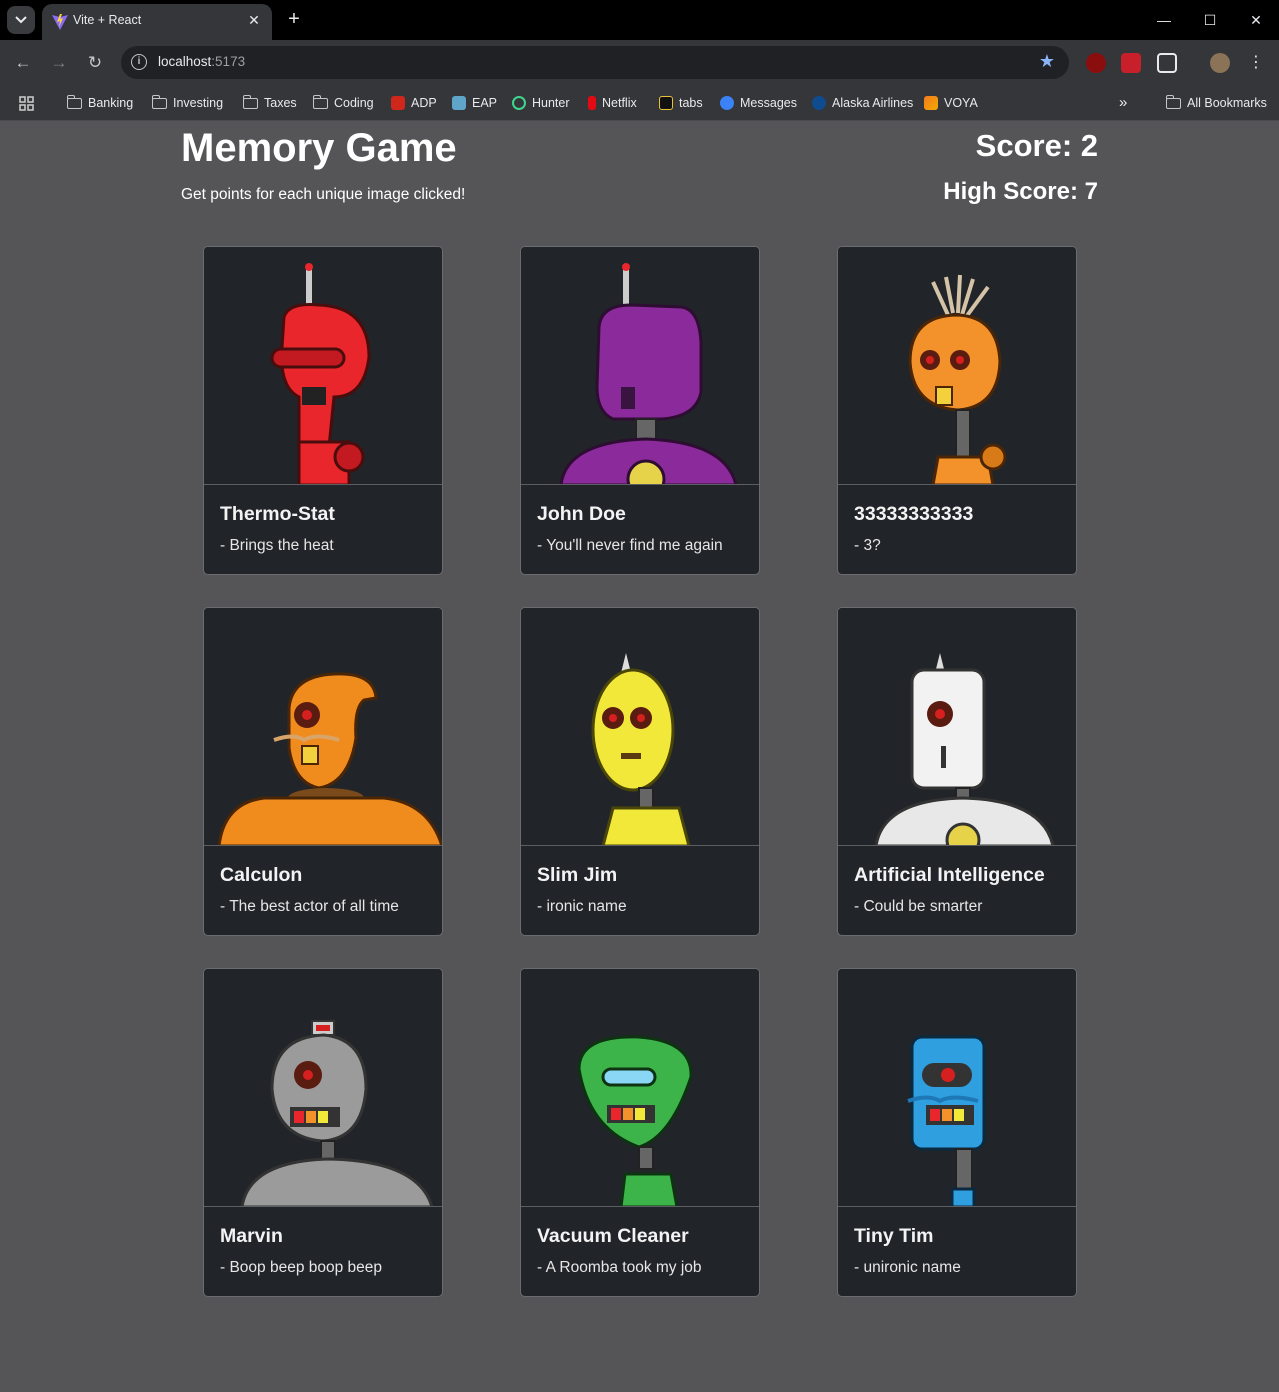 Image resolution: width=1279 pixels, height=1392 pixels. What do you see at coordinates (198, 103) in the screenshot?
I see `bookmark-label: Investing` at bounding box center [198, 103].